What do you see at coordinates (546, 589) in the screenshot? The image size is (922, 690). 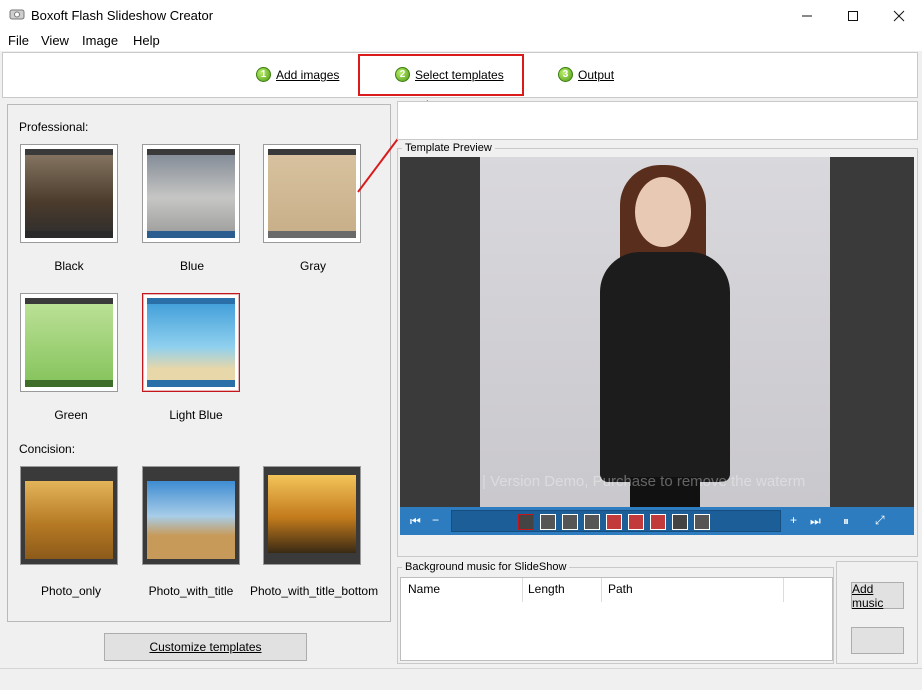 I see `music-col-length: Length` at bounding box center [546, 589].